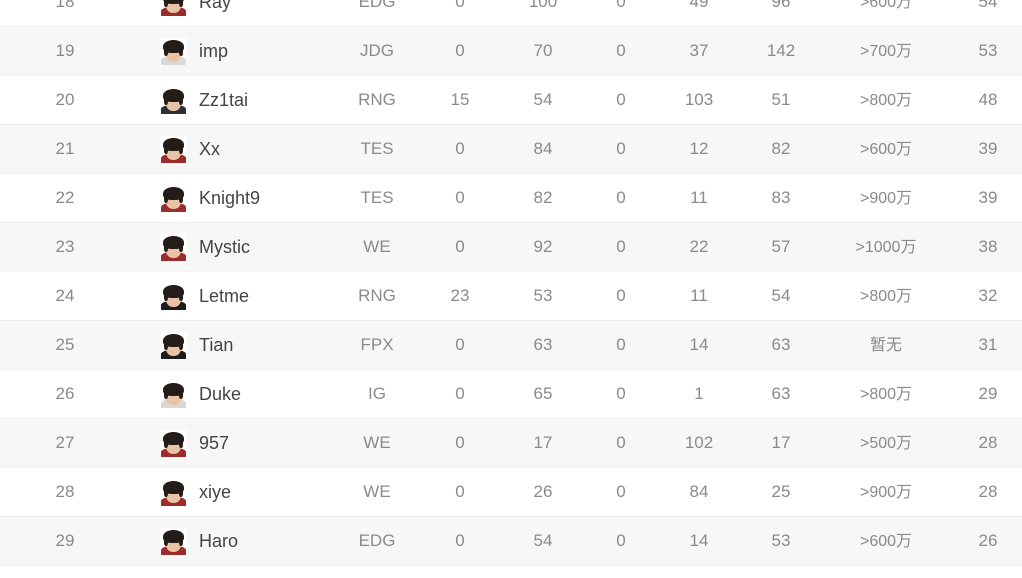 This screenshot has width=1022, height=578. I want to click on stat-2-cell: 100, so click(543, 13).